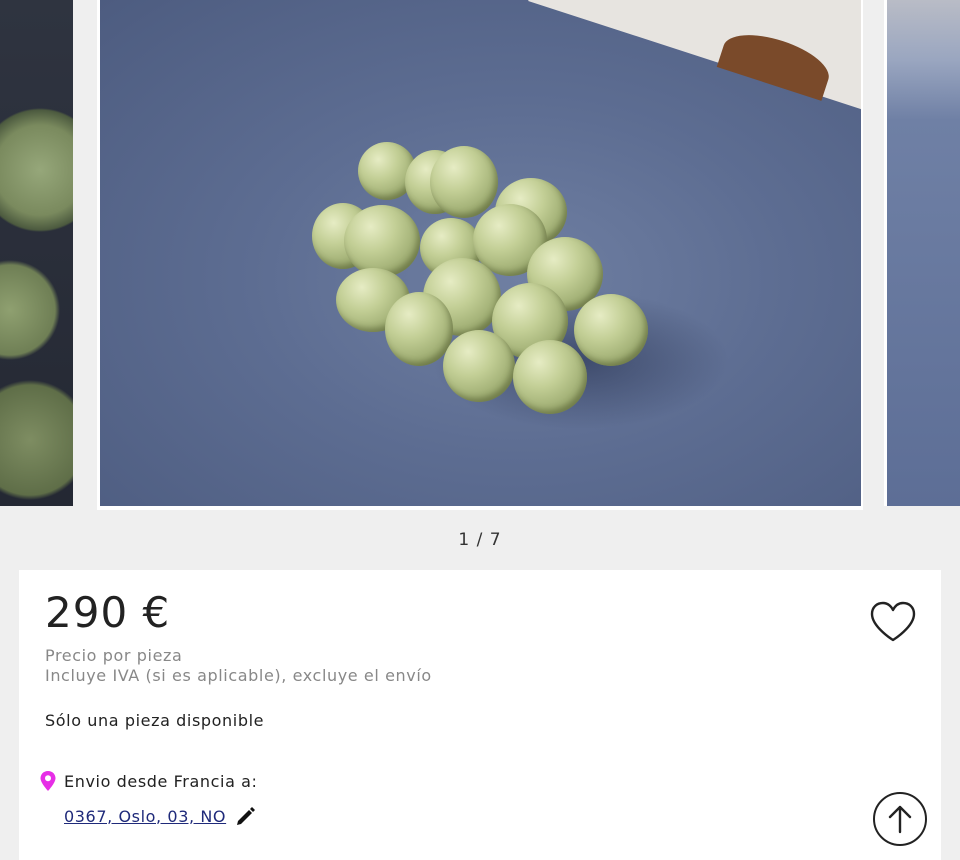  I want to click on scroll-to-top-button, so click(900, 819).